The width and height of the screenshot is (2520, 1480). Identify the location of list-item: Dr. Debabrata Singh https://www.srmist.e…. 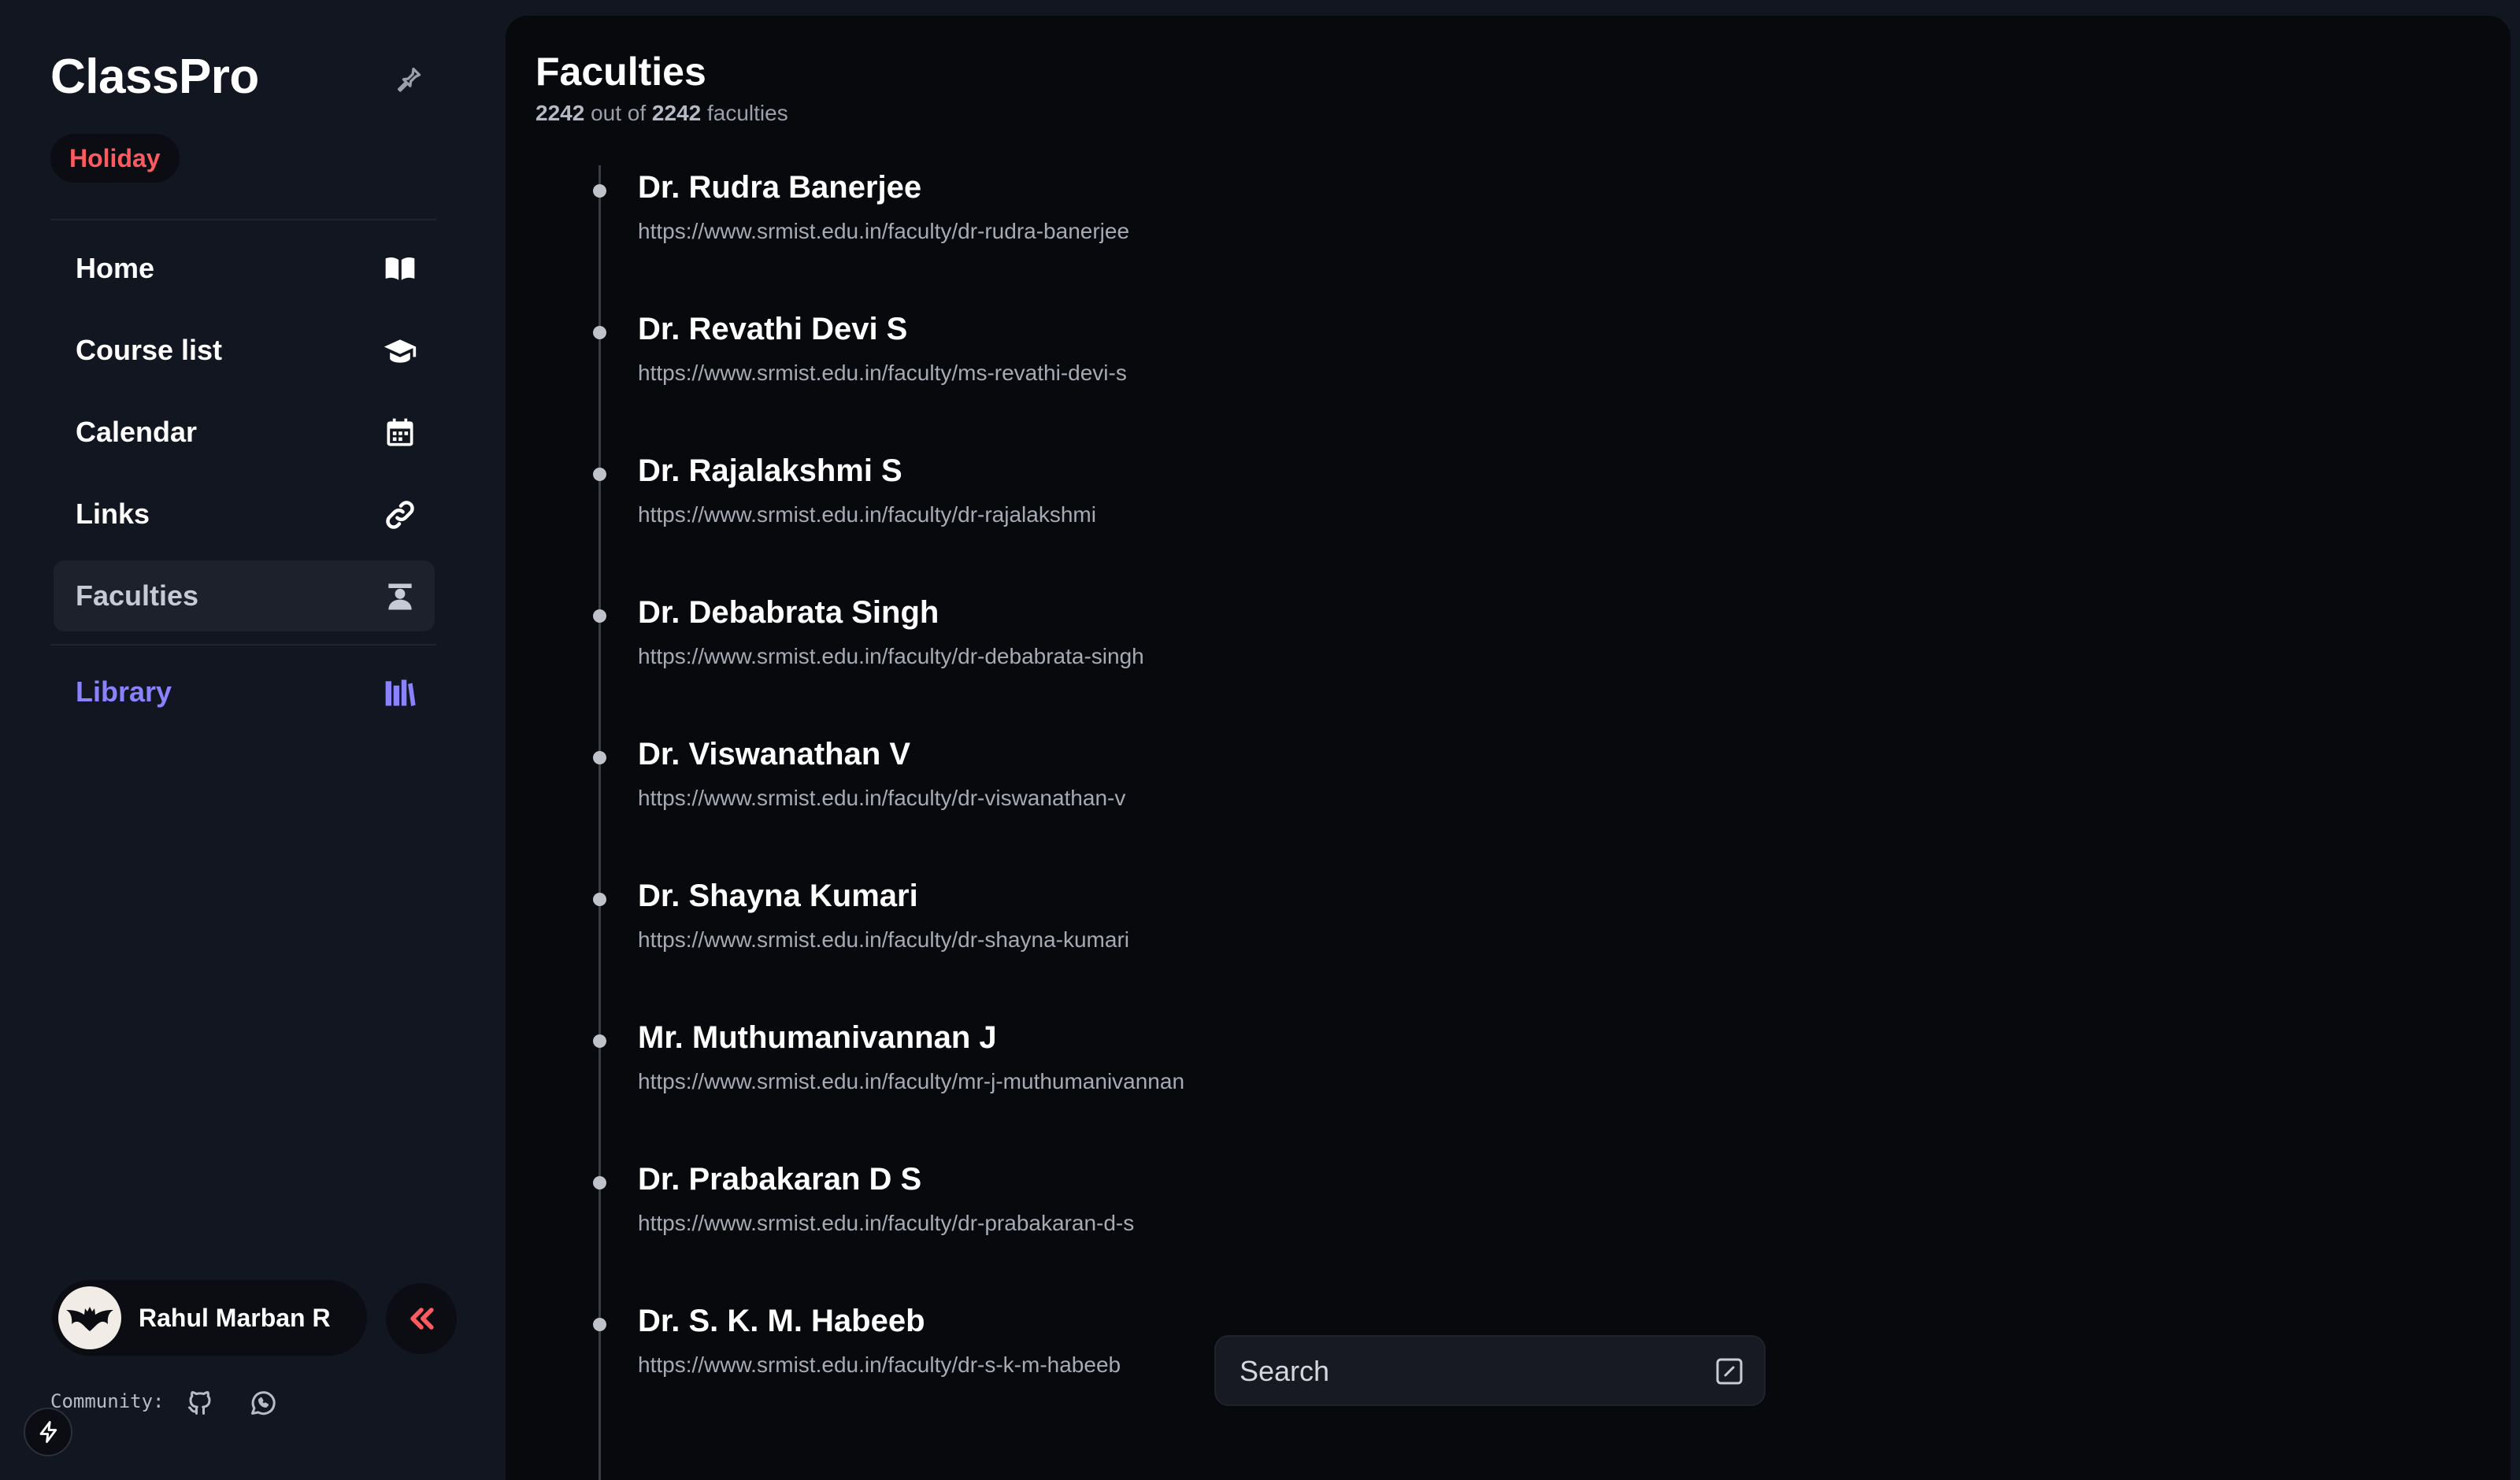
(1096, 666).